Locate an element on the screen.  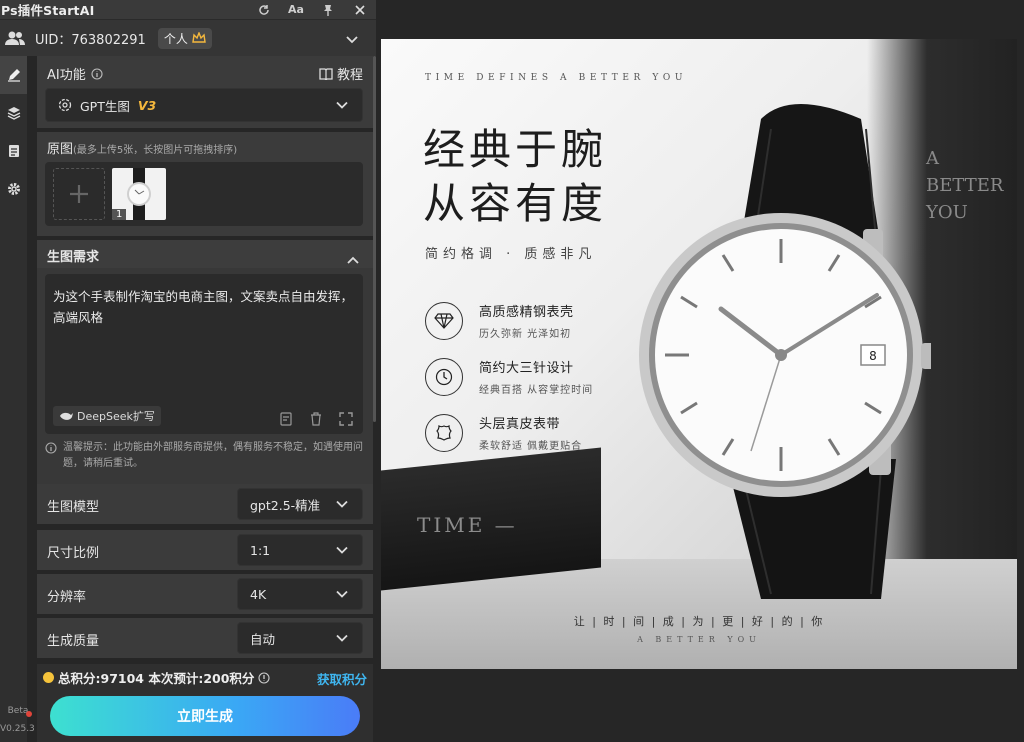
resolution-row: 分辨率 4K is located at coordinates (205, 594).